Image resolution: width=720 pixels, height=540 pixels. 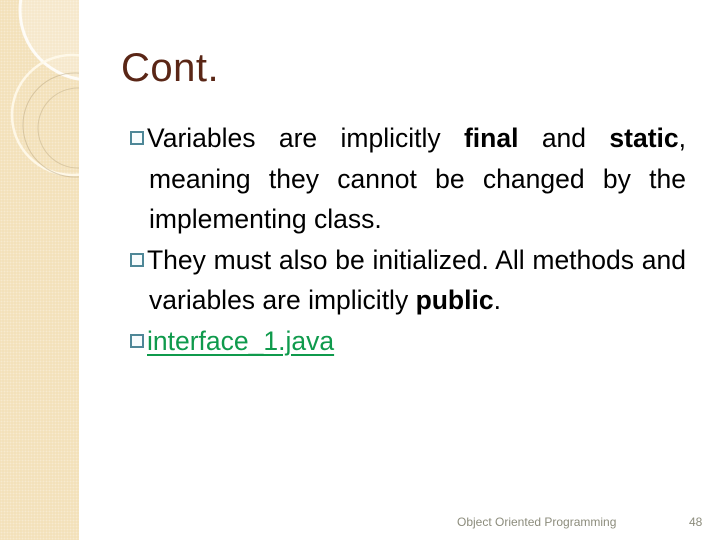 What do you see at coordinates (170, 68) in the screenshot?
I see `slide-title: Cont.` at bounding box center [170, 68].